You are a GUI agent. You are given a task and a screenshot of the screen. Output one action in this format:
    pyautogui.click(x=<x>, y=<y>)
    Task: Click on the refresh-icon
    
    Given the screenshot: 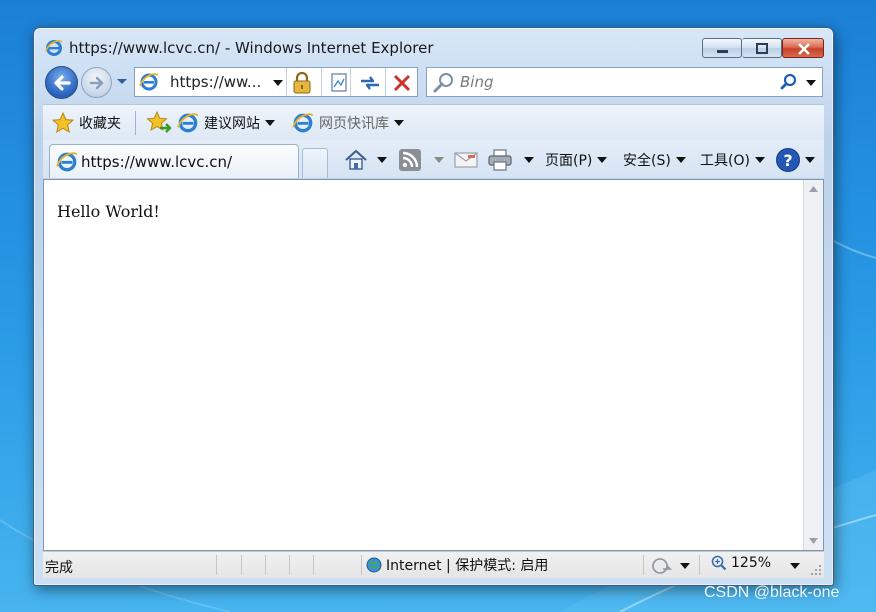 What is the action you would take?
    pyautogui.click(x=370, y=83)
    